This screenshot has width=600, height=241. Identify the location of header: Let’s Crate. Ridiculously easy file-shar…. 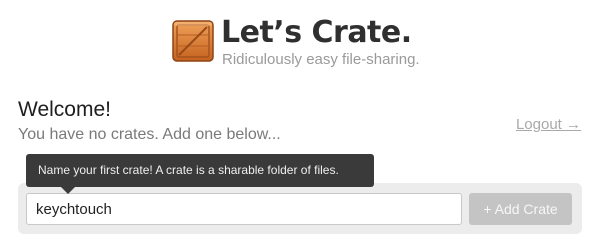
(296, 42).